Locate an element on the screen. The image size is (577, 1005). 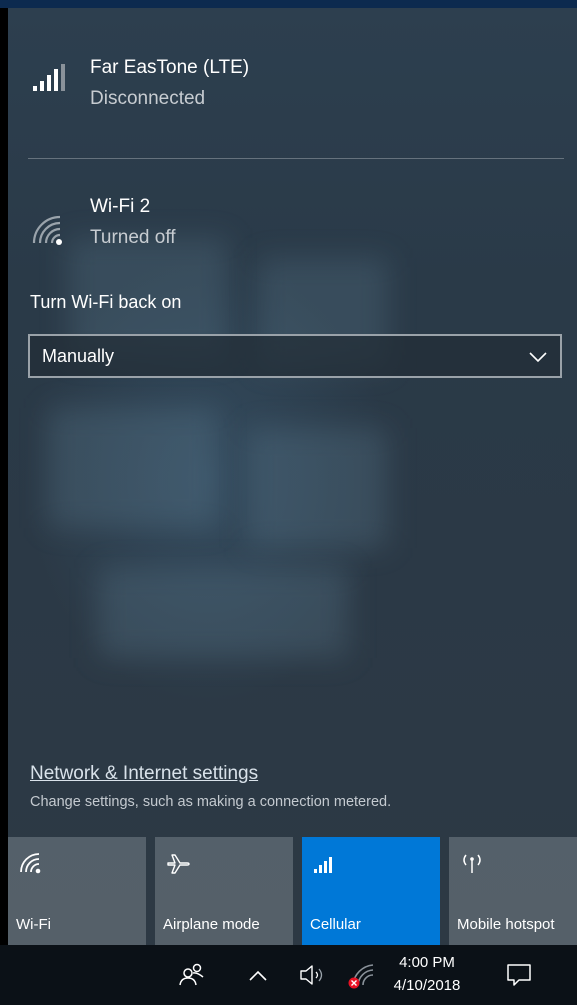
quick-action-mobile-hotspot: Mobile hotspot is located at coordinates (513, 891).